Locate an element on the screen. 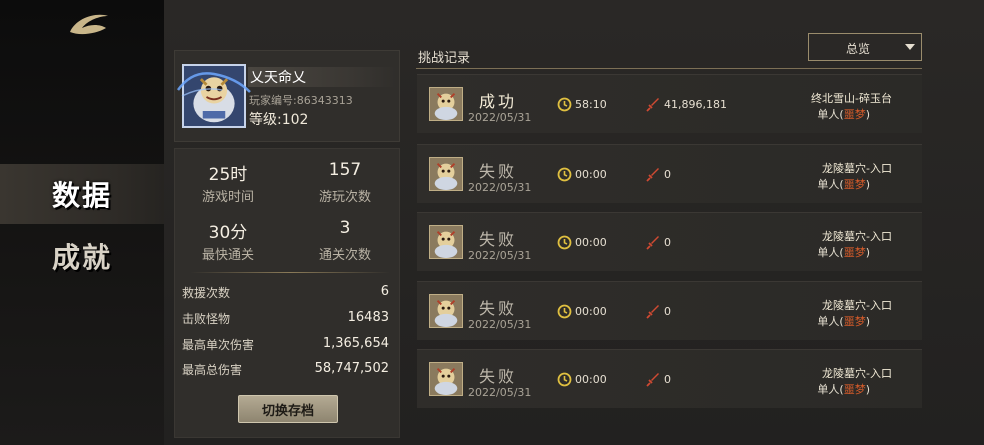  play-time-label: 游戏时间 is located at coordinates (227, 197).